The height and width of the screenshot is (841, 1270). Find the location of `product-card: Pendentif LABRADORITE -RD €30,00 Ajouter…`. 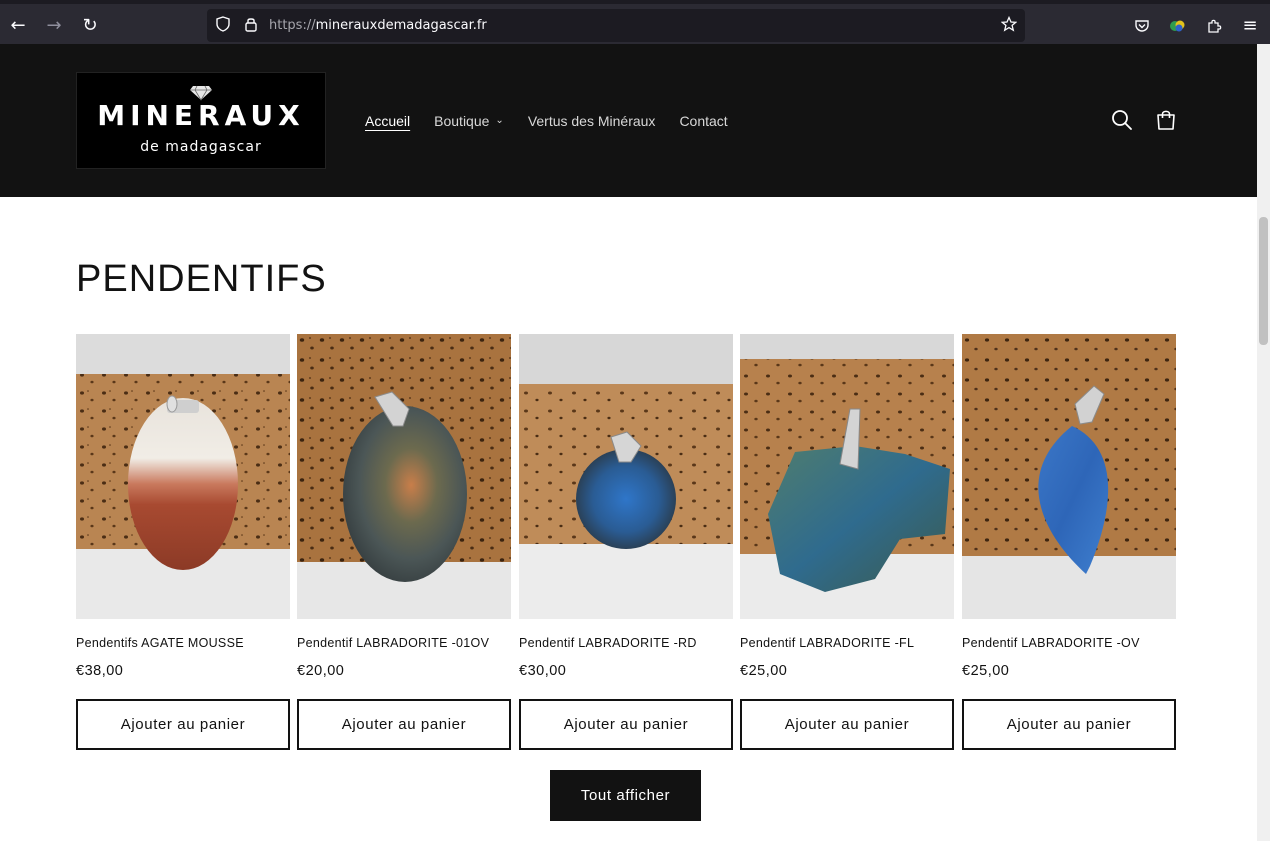

product-card: Pendentif LABRADORITE -RD €30,00 Ajouter… is located at coordinates (626, 542).